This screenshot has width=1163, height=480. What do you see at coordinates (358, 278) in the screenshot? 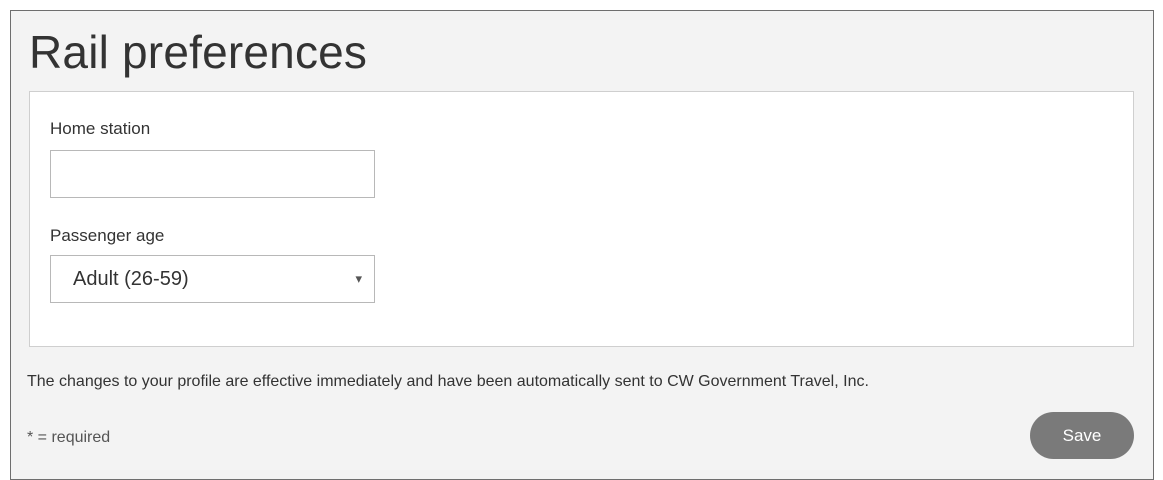
I see `chevron-down-icon: ▾` at bounding box center [358, 278].